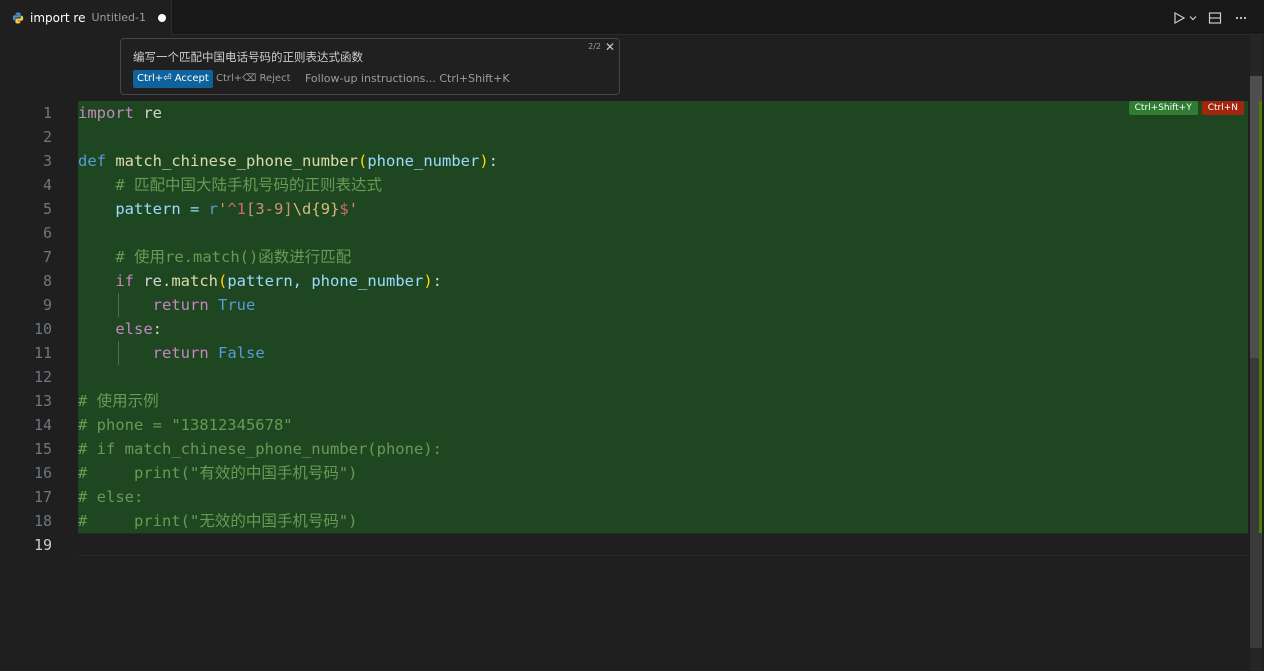 The image size is (1264, 671). What do you see at coordinates (47, 281) in the screenshot?
I see `line-number: 8` at bounding box center [47, 281].